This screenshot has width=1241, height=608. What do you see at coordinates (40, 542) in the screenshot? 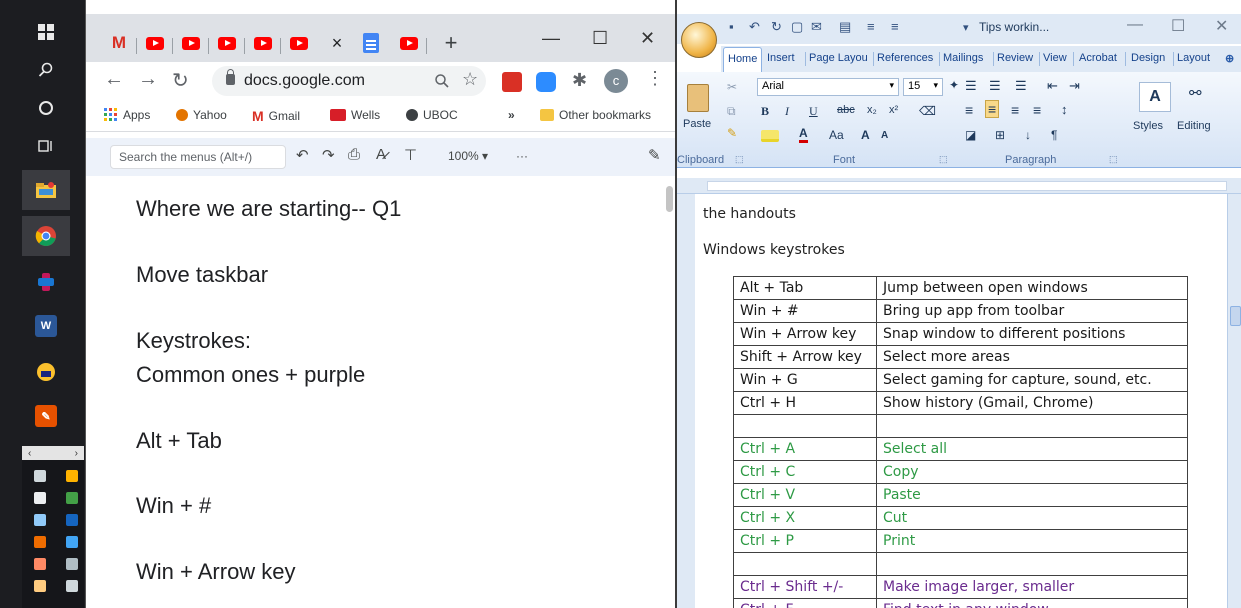
I see `app-tray-icon` at bounding box center [40, 542].